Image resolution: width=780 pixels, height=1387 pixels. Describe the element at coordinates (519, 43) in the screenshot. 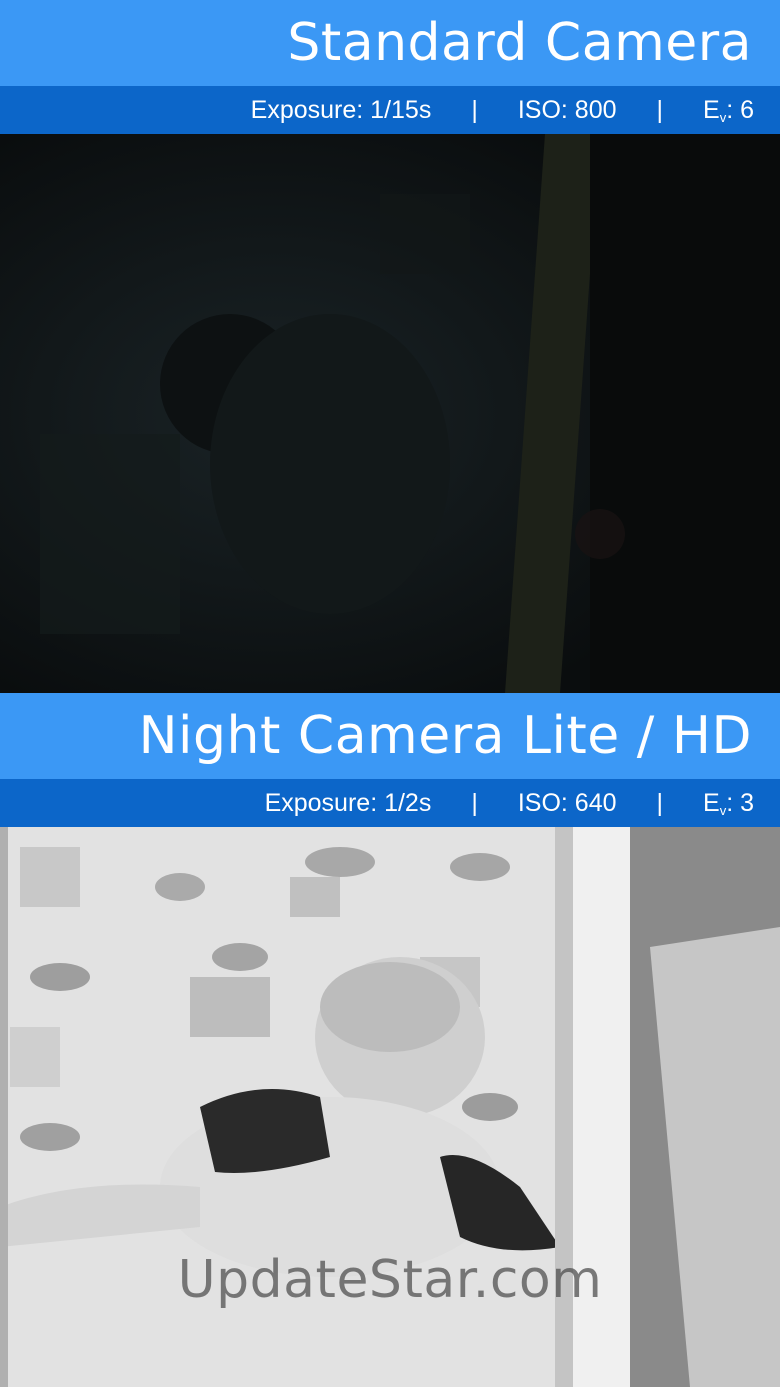

I see `standard-camera-title: Standard Camera` at that location.